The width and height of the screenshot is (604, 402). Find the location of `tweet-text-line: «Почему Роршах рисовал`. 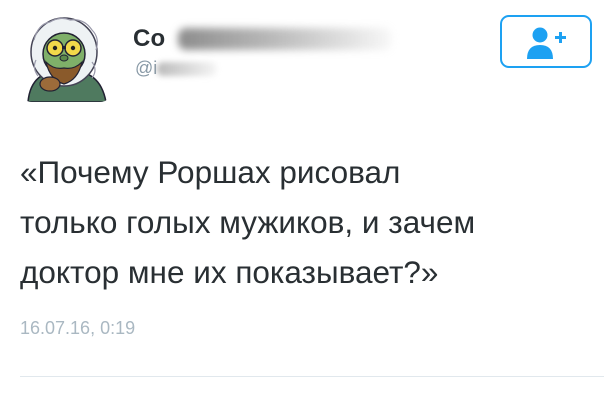

tweet-text-line: «Почему Роршах рисовал is located at coordinates (210, 172).